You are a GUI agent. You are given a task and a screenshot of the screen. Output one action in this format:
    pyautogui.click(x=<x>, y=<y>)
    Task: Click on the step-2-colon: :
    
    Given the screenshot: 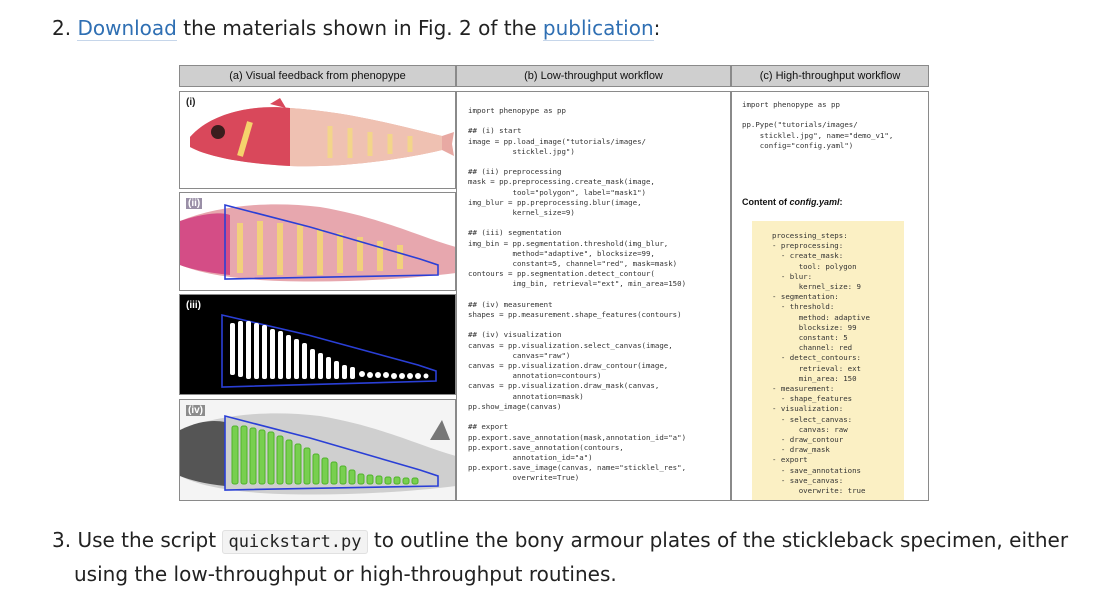 What is the action you would take?
    pyautogui.click(x=657, y=28)
    